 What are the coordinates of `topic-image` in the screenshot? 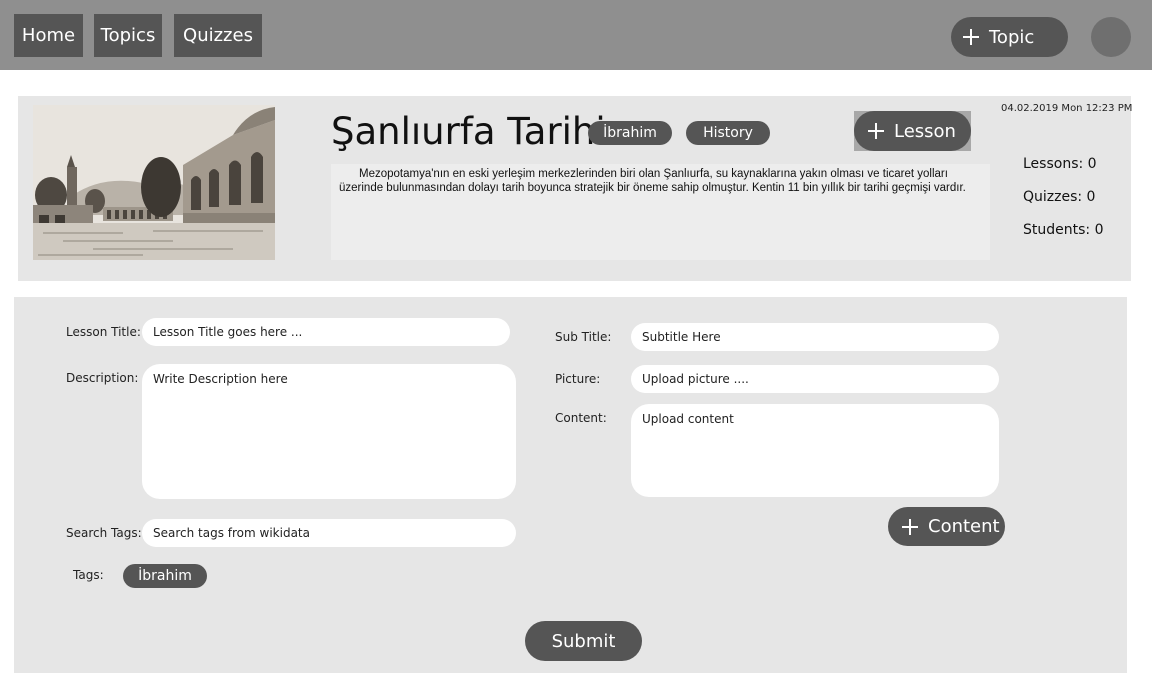 It's located at (154, 182).